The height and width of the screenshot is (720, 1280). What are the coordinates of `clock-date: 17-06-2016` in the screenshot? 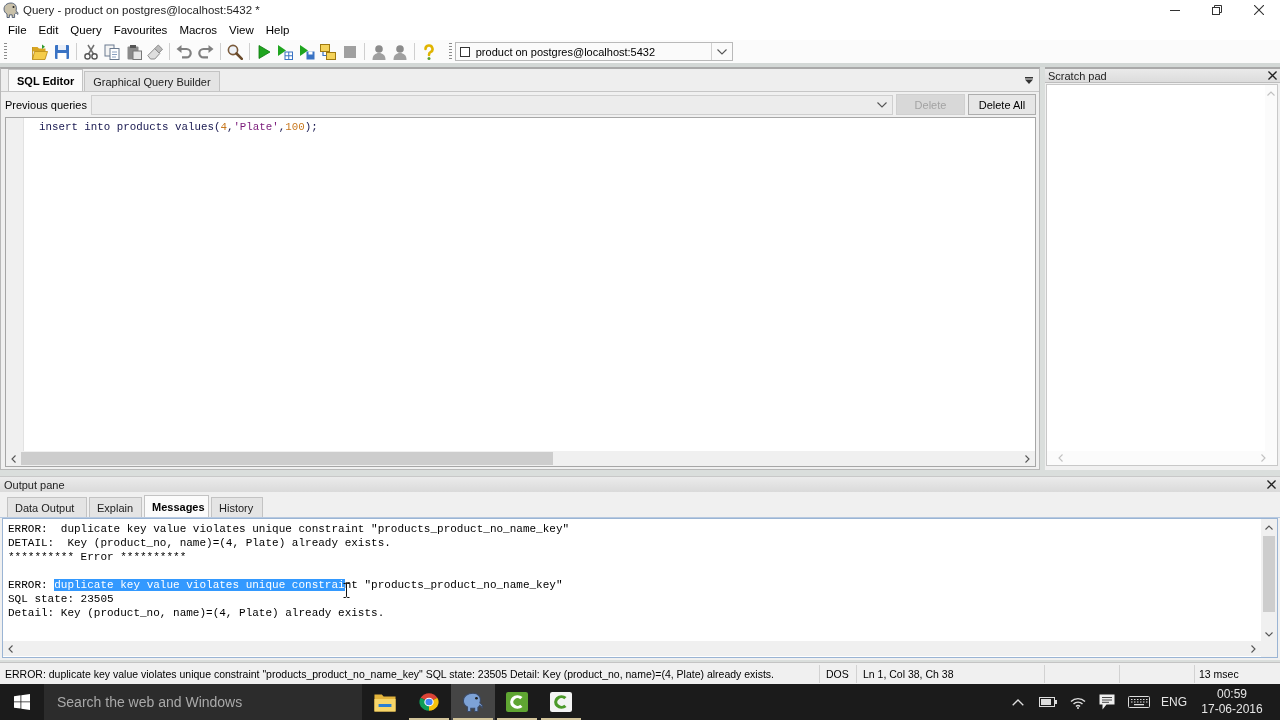 It's located at (1232, 709).